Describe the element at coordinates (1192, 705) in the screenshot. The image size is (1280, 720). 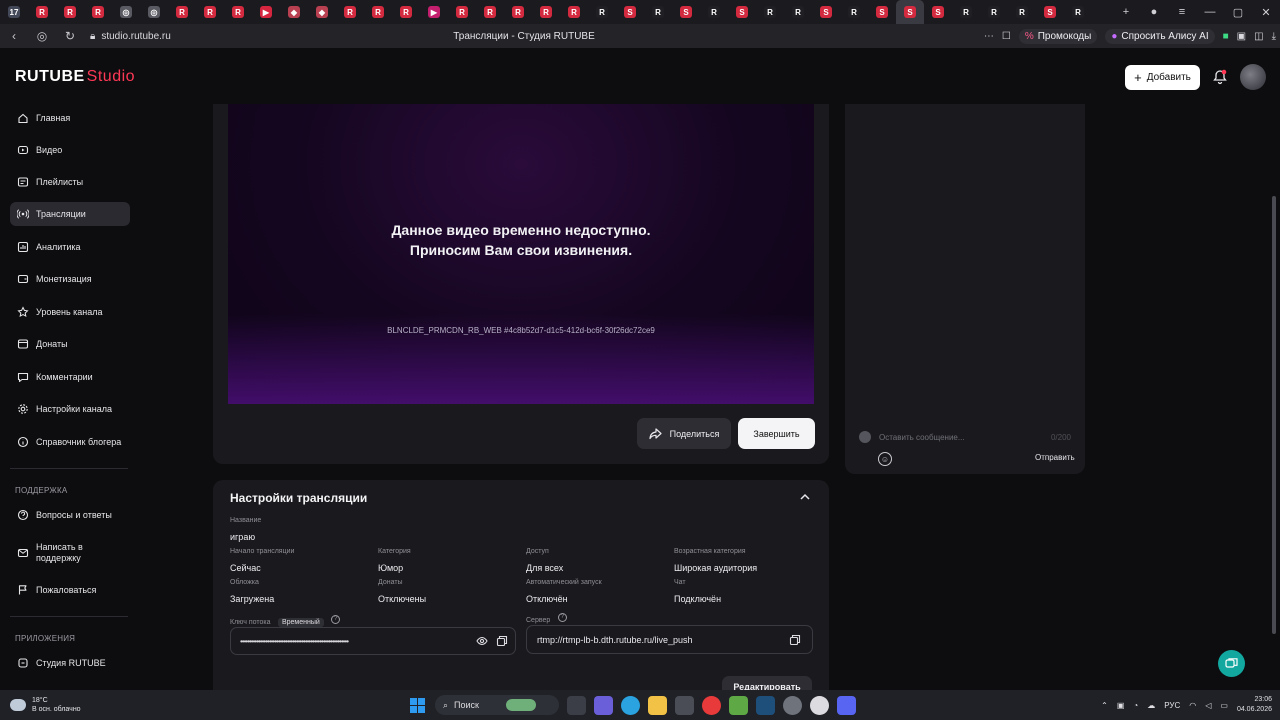
I see `wifi-icon: ◠` at that location.